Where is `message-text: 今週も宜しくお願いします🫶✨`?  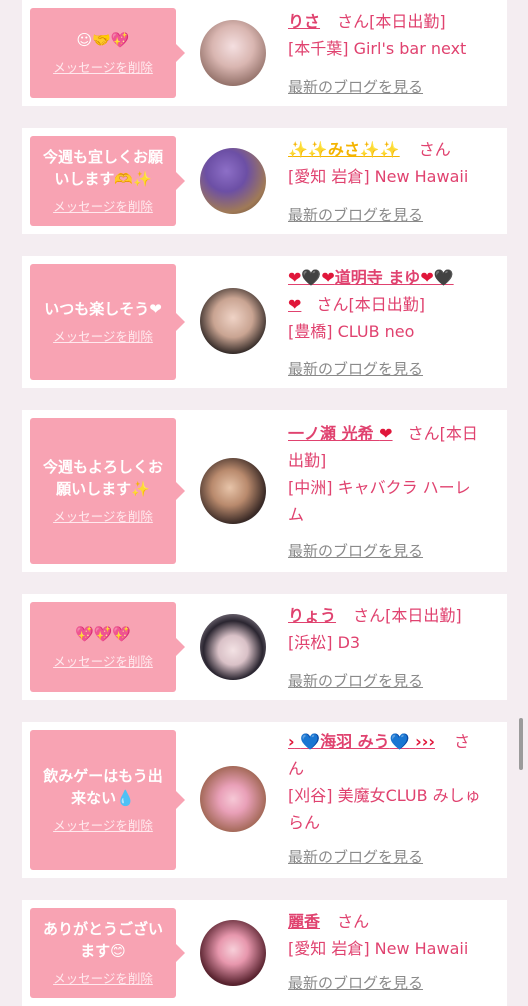 message-text: 今週も宜しくお願いします🫶✨ is located at coordinates (102, 167).